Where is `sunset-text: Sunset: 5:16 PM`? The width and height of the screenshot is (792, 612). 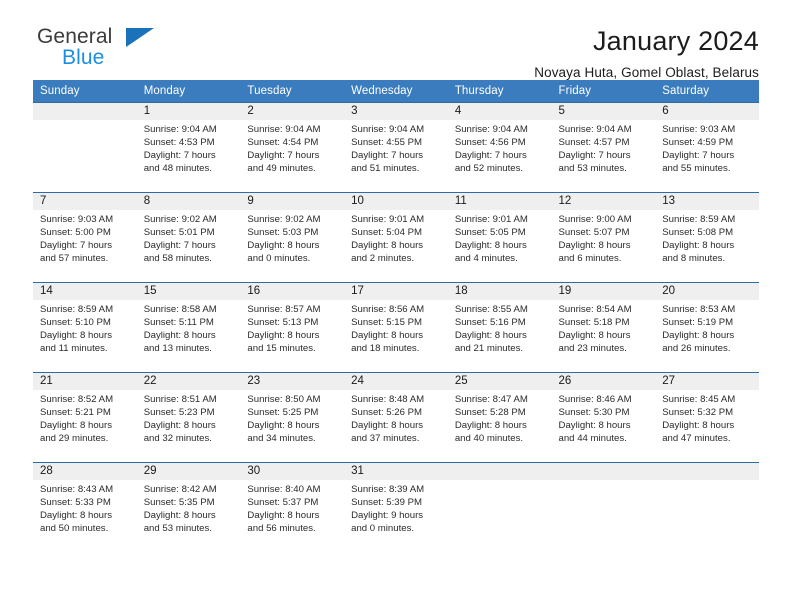 sunset-text: Sunset: 5:16 PM is located at coordinates (490, 322).